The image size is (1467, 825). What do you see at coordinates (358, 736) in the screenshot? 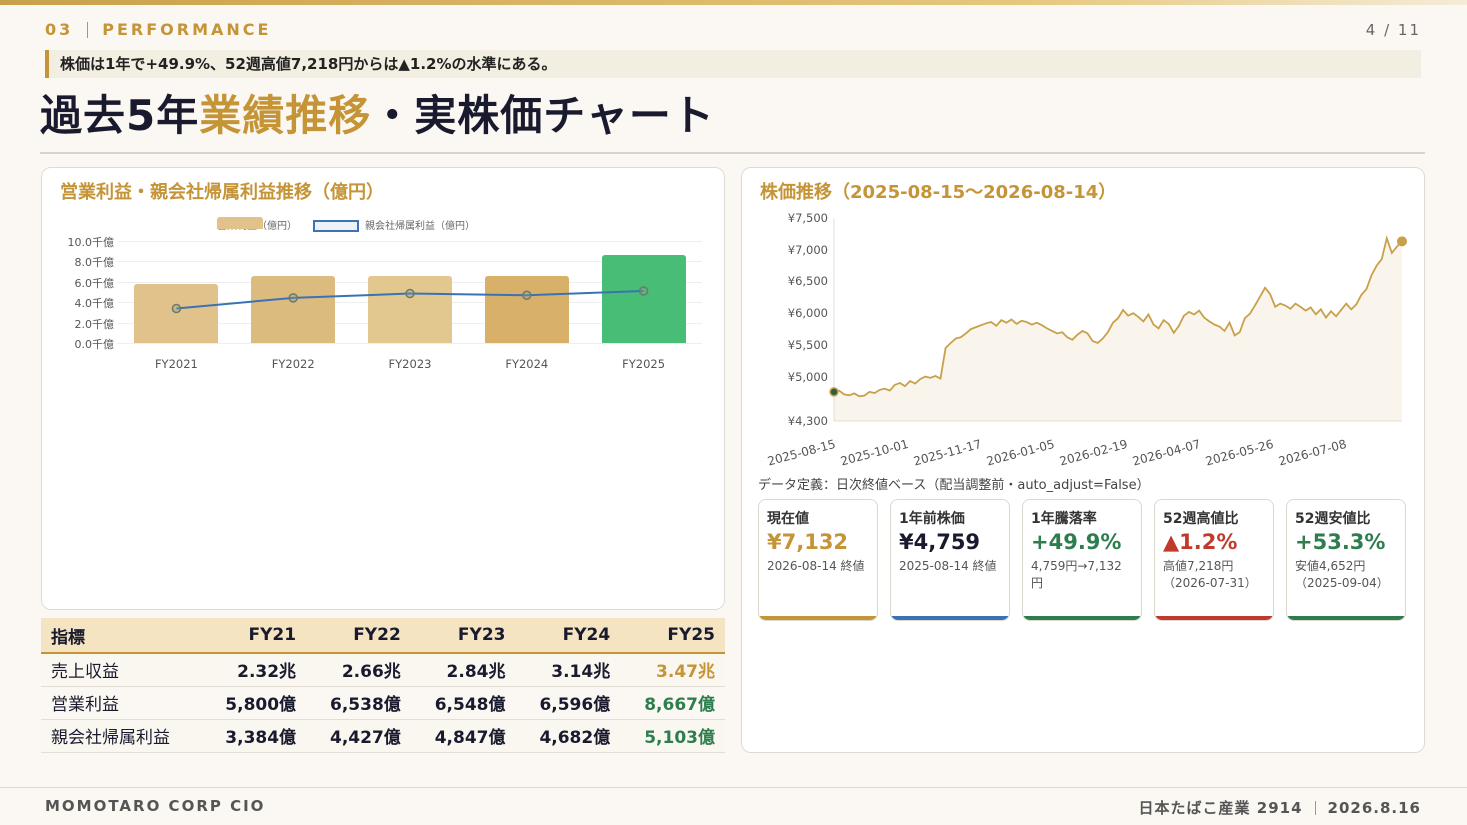
I see `table-cell: 4,427億` at bounding box center [358, 736].